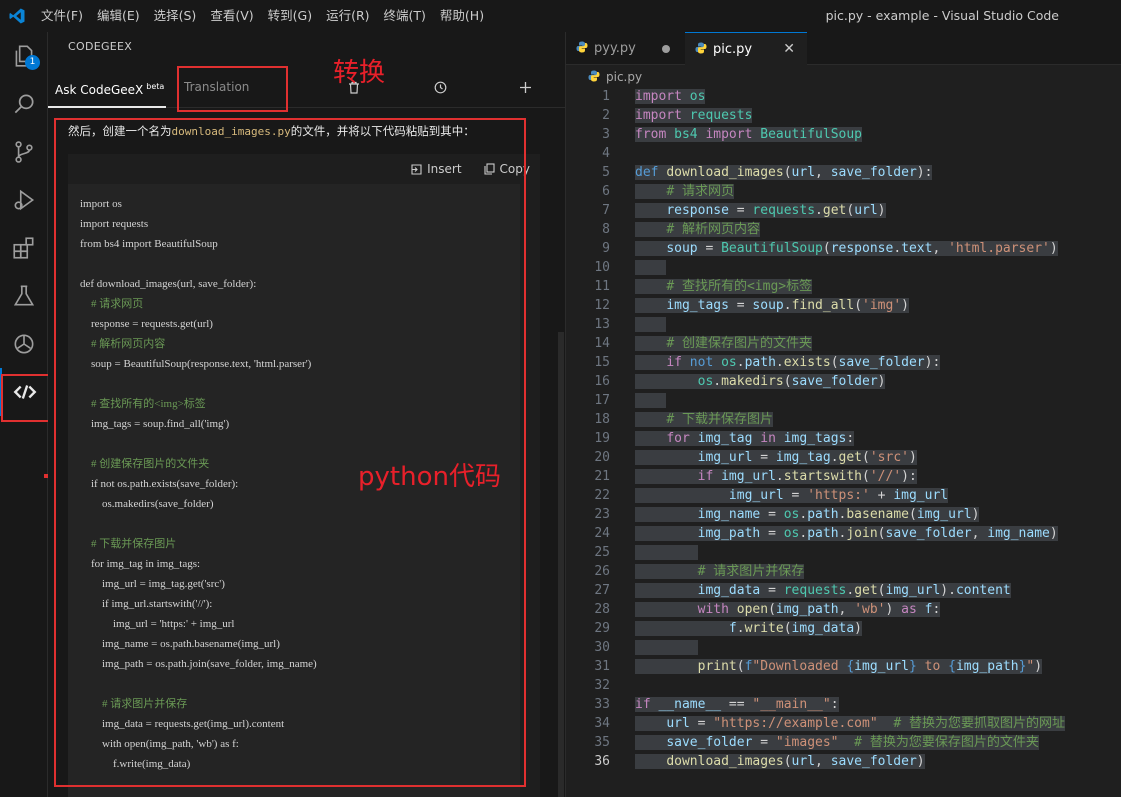  Describe the element at coordinates (784, 172) in the screenshot. I see `code-line: def download_images(url, save_folder):` at that location.